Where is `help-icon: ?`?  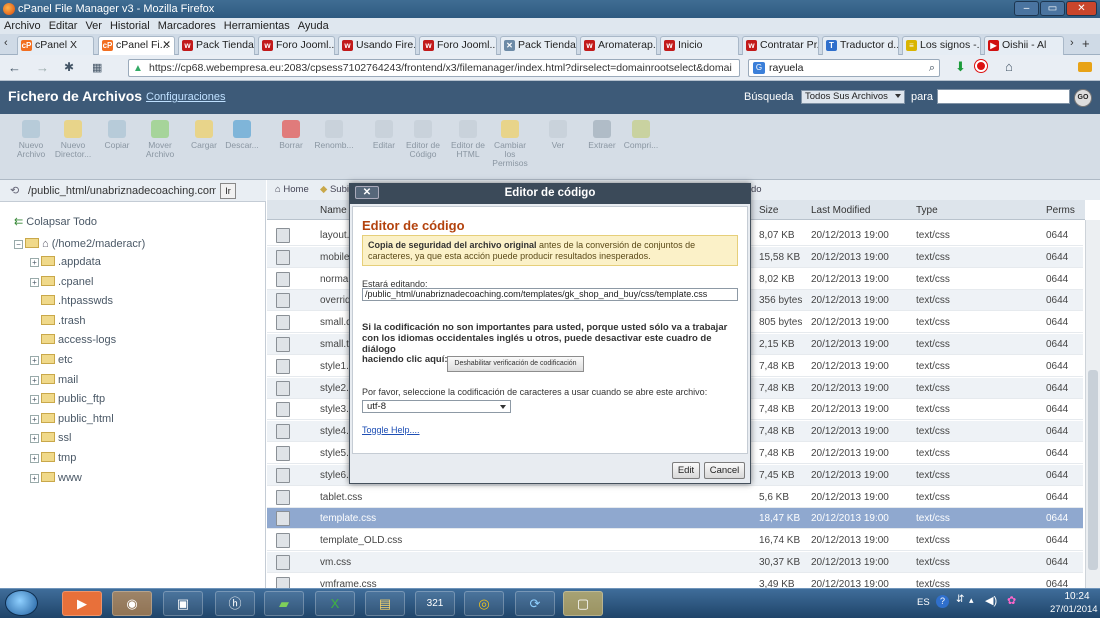
help-icon: ? is located at coordinates (942, 601).